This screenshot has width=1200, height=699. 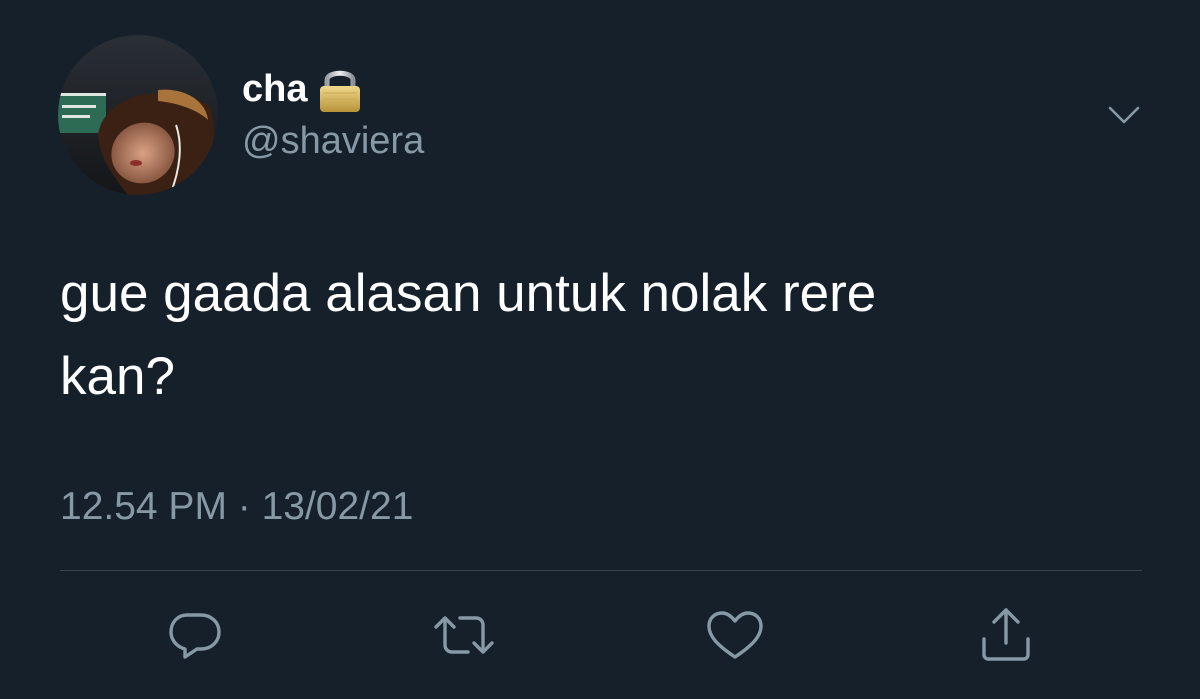 I want to click on heart-icon, so click(x=735, y=635).